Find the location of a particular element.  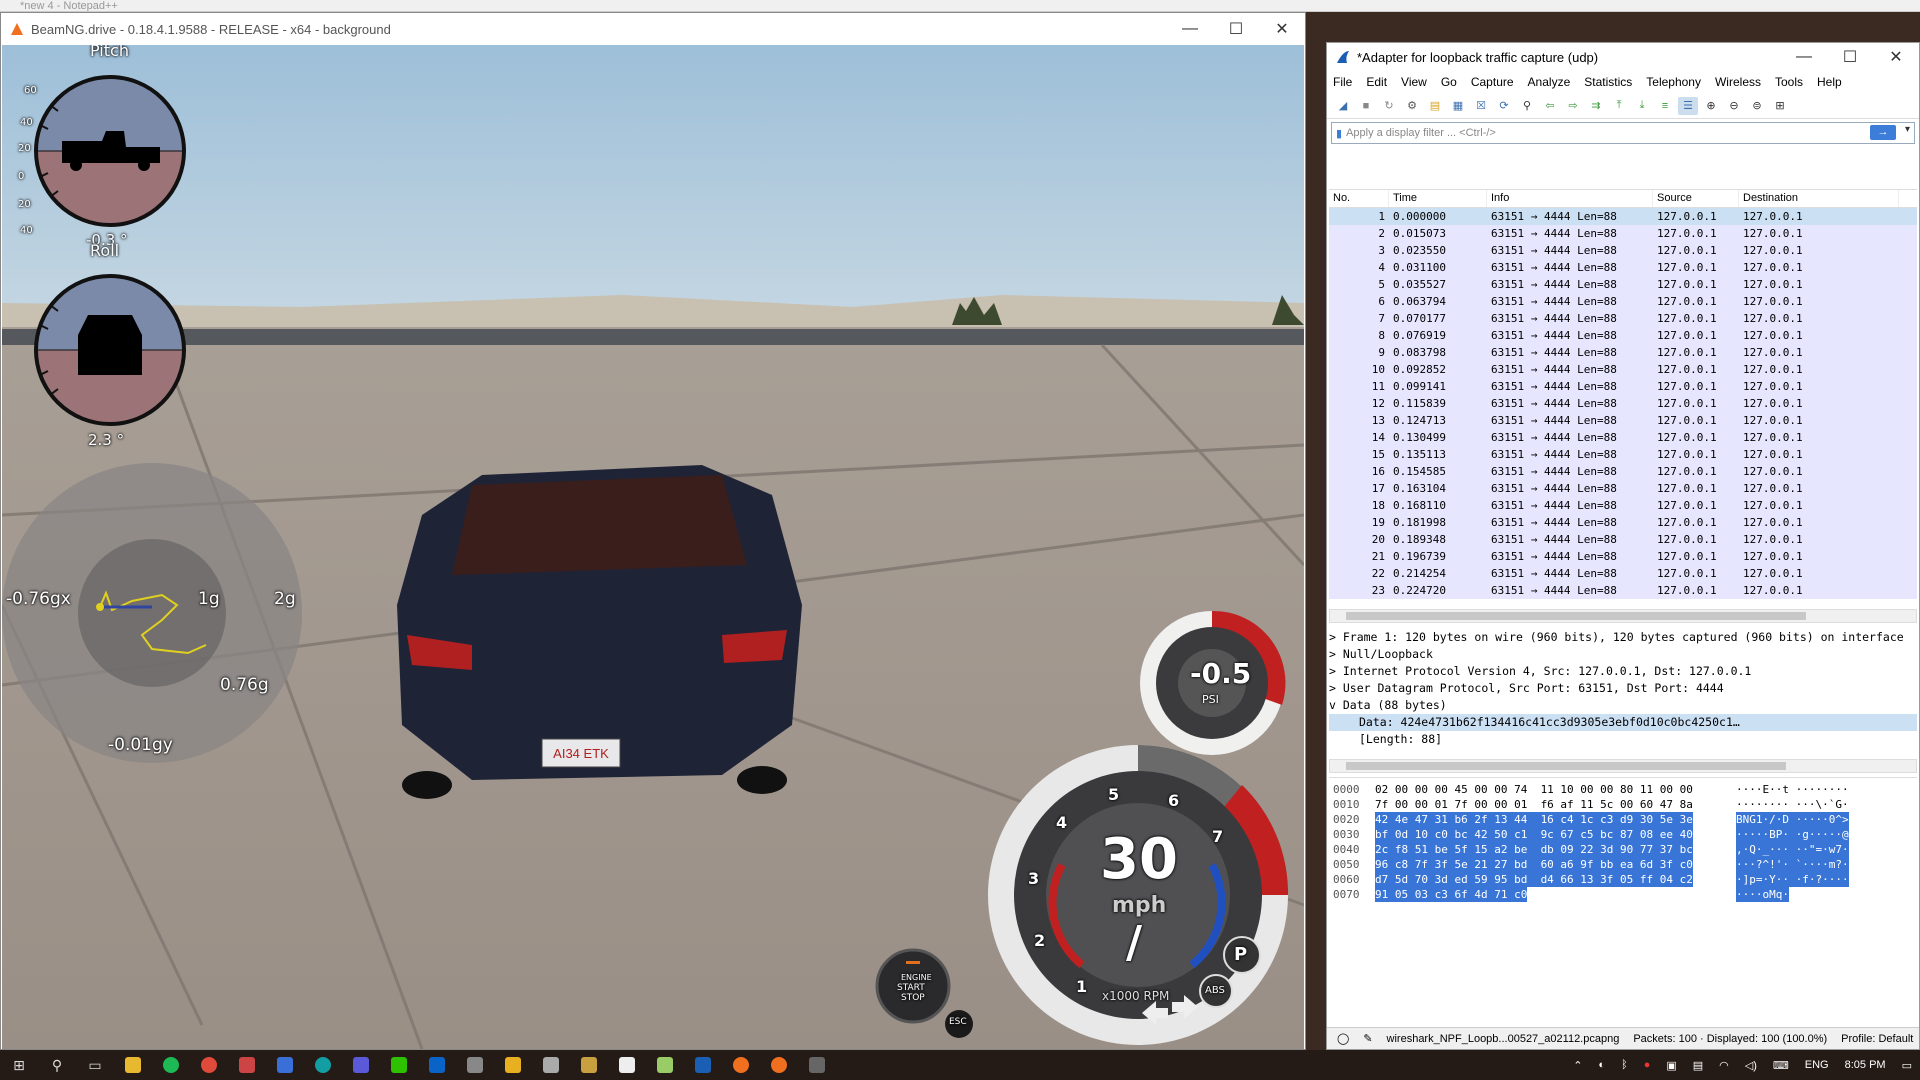

clock: 8:05 PM is located at coordinates (1865, 1065).